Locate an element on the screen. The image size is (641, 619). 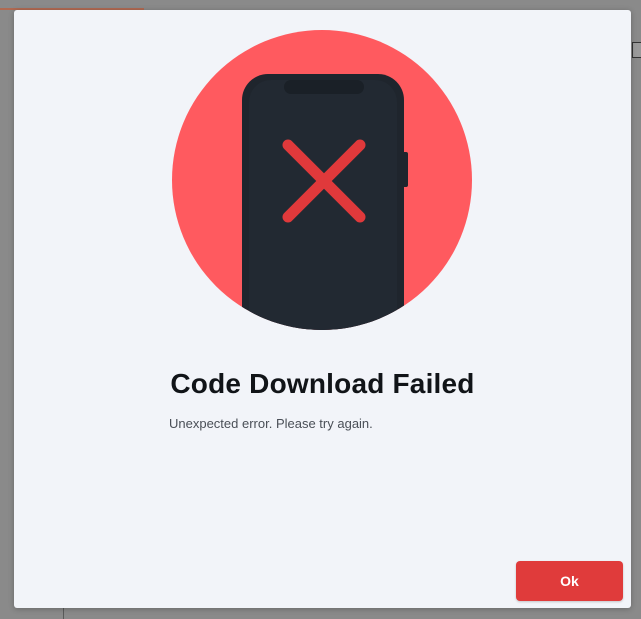
ok-button: Ok is located at coordinates (569, 581).